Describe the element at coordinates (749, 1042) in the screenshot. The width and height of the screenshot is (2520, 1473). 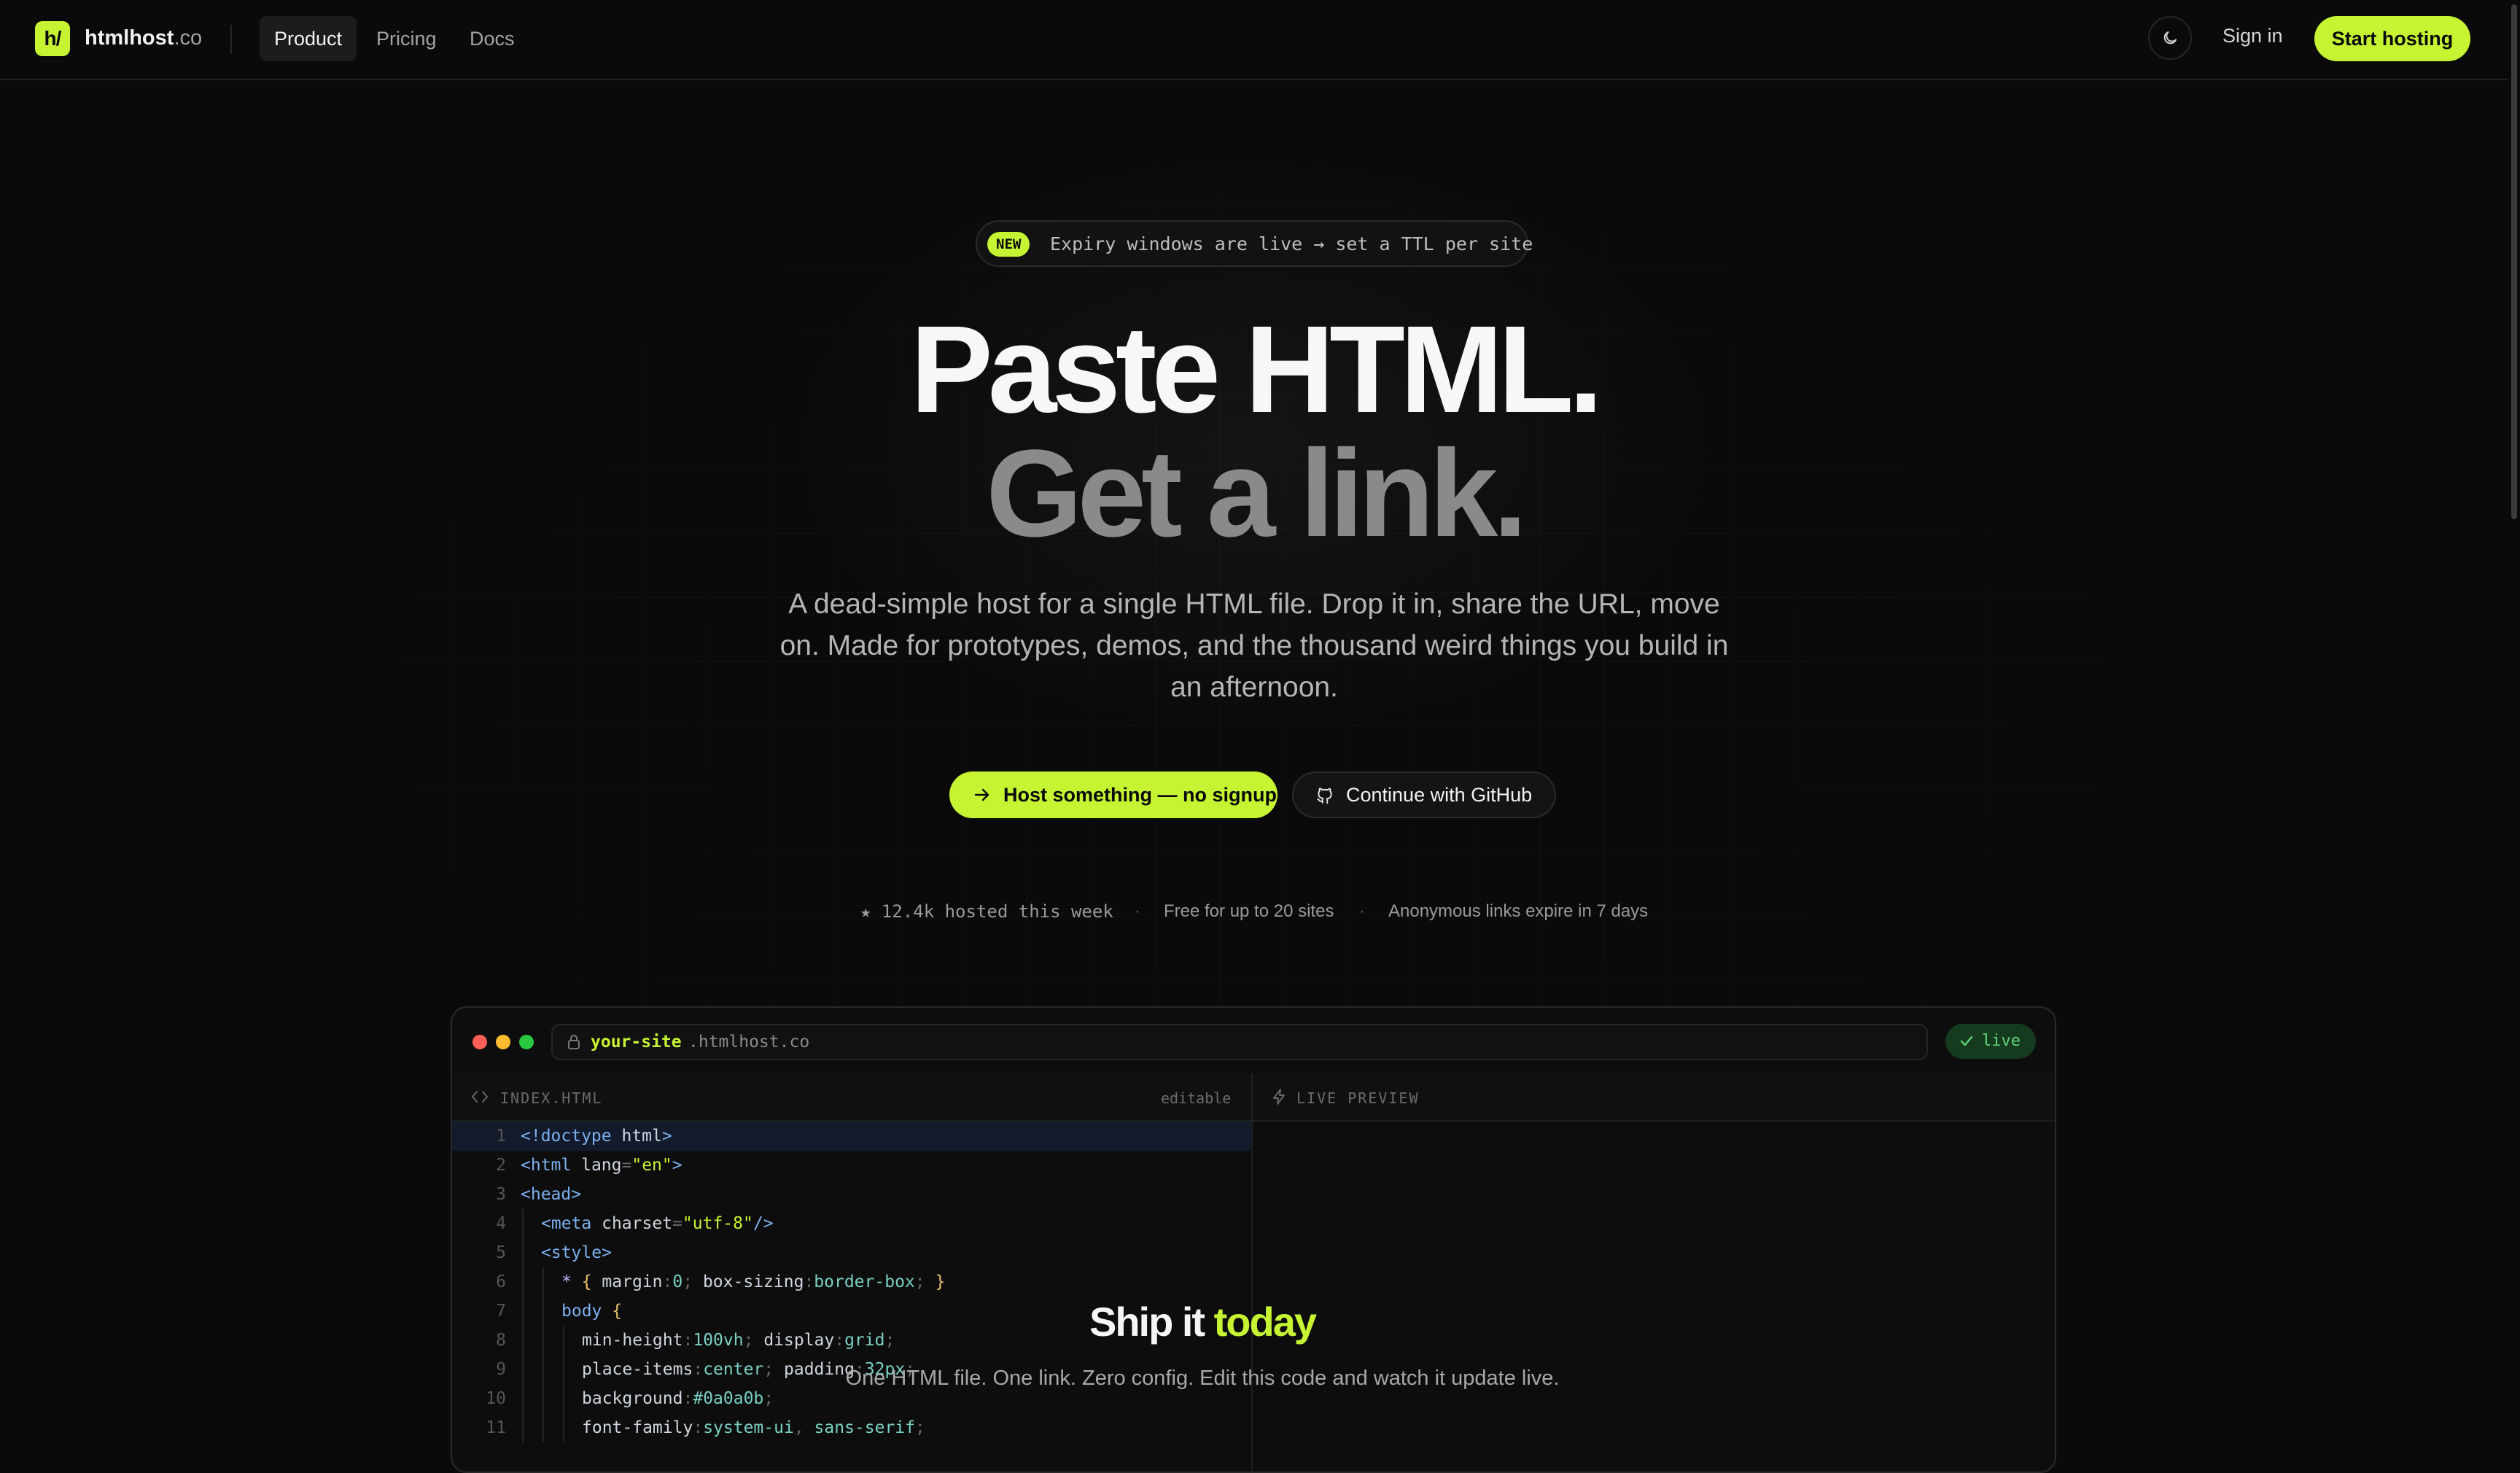
I see `url-host: .htmlhost.co` at that location.